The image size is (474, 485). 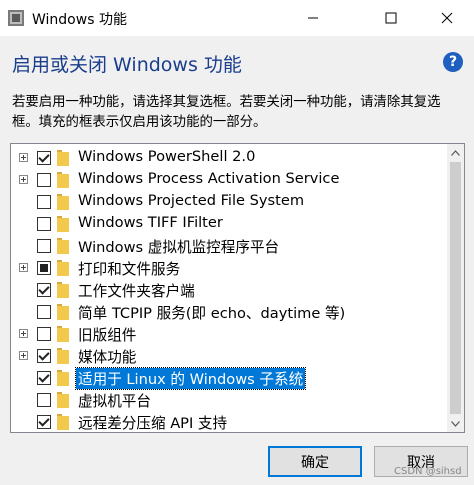 I want to click on feature-row: Windows 虚拟机监控程序平台, so click(x=229, y=246).